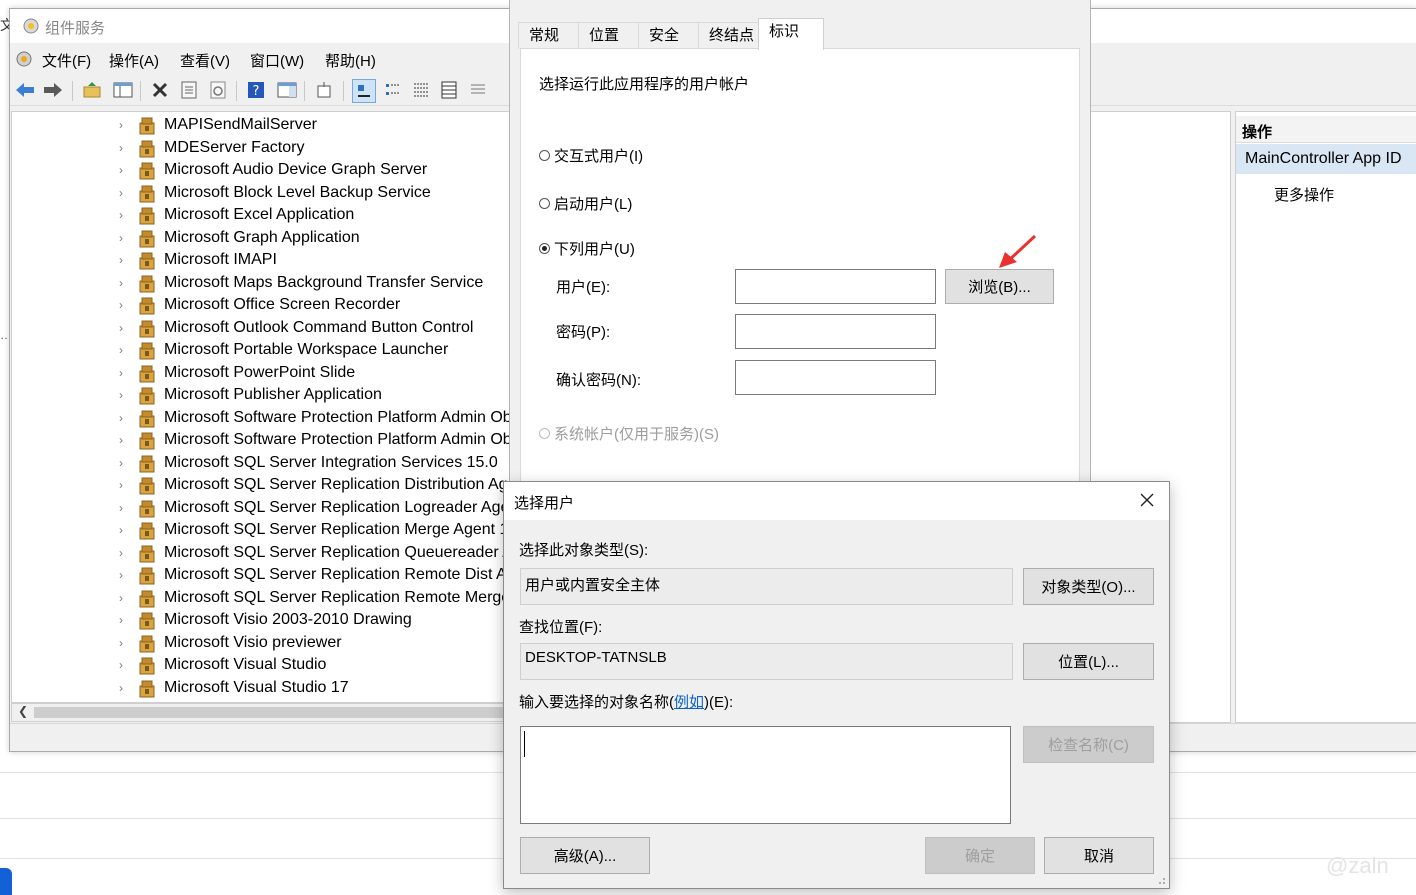  I want to click on help-icon: ?, so click(256, 90).